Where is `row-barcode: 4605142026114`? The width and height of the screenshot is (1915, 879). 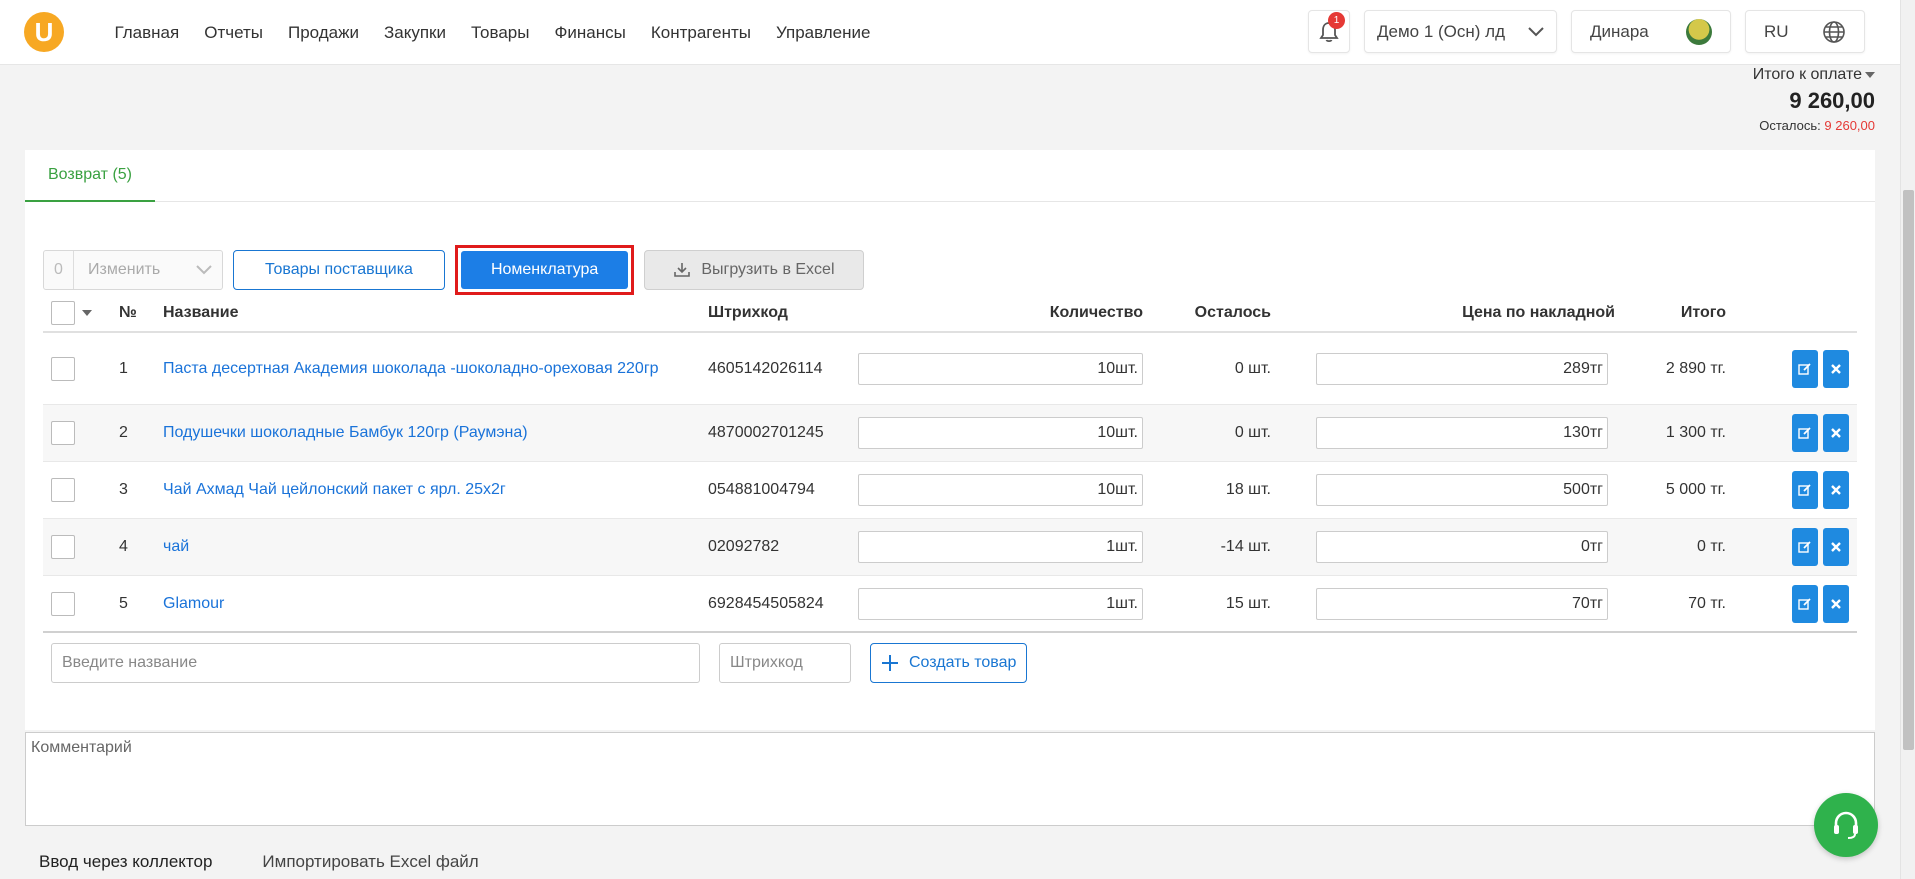 row-barcode: 4605142026114 is located at coordinates (765, 368).